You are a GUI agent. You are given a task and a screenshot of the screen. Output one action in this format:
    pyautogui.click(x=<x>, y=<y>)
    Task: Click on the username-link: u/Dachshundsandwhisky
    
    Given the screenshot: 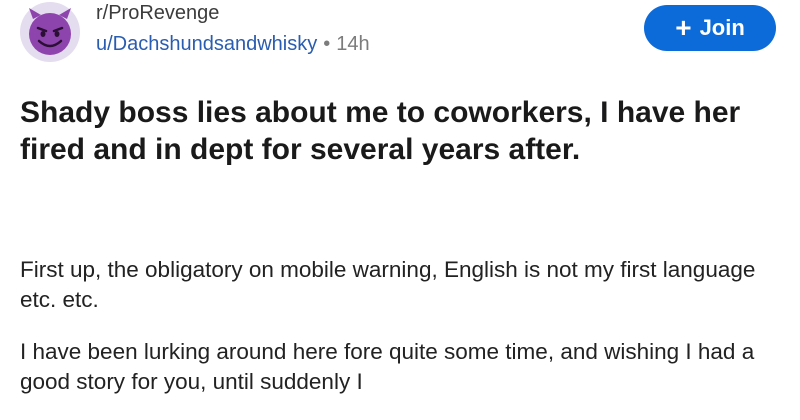 What is the action you would take?
    pyautogui.click(x=206, y=44)
    